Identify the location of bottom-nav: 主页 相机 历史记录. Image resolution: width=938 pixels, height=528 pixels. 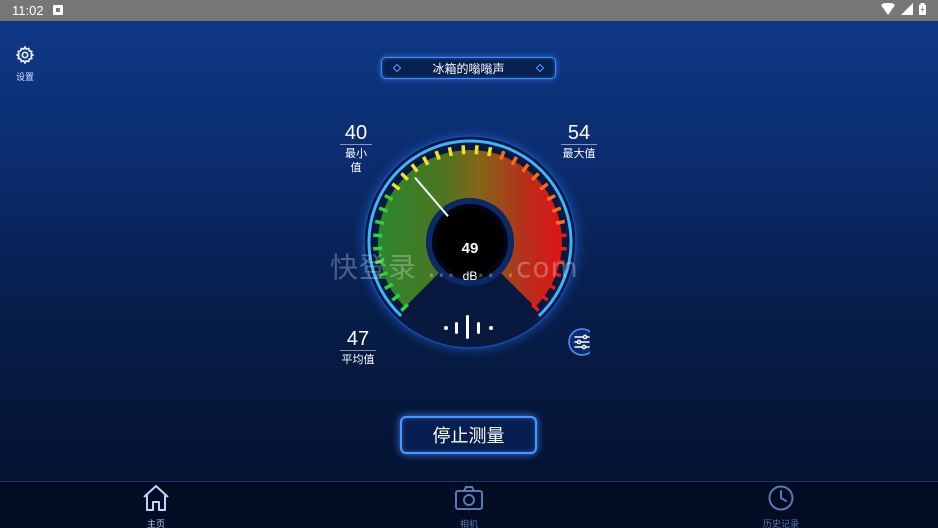
(469, 504).